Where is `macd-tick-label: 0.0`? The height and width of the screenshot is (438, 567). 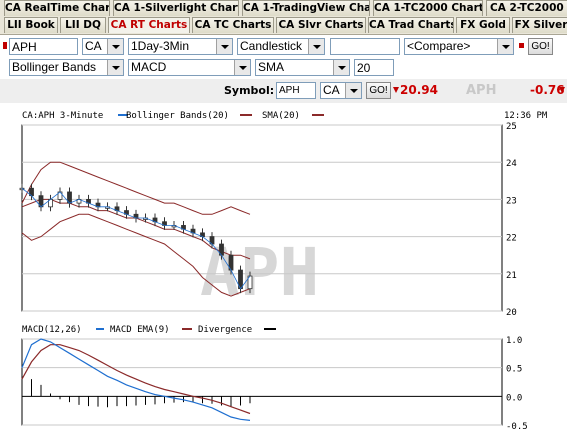 macd-tick-label: 0.0 is located at coordinates (514, 398).